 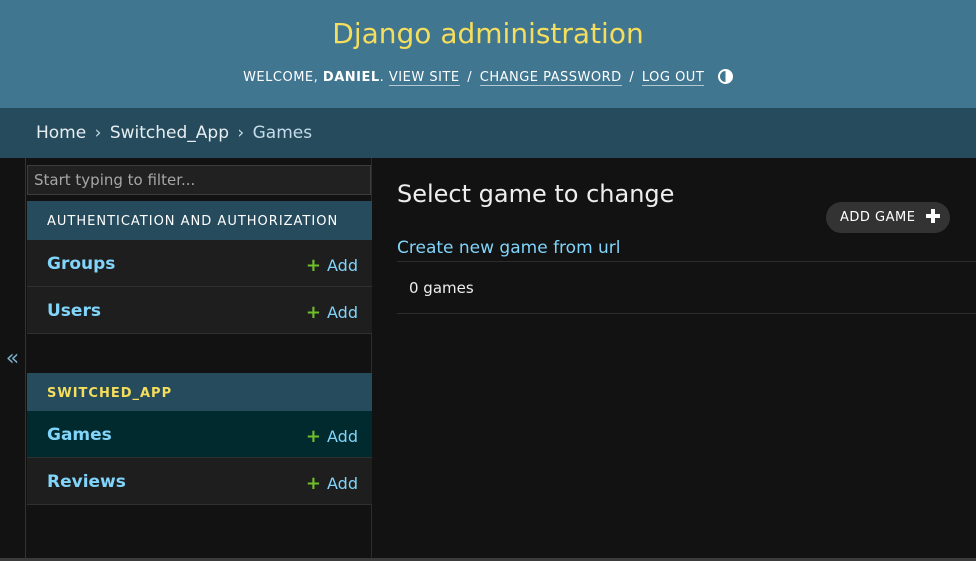 What do you see at coordinates (61, 133) in the screenshot?
I see `breadcrumb-home: Home` at bounding box center [61, 133].